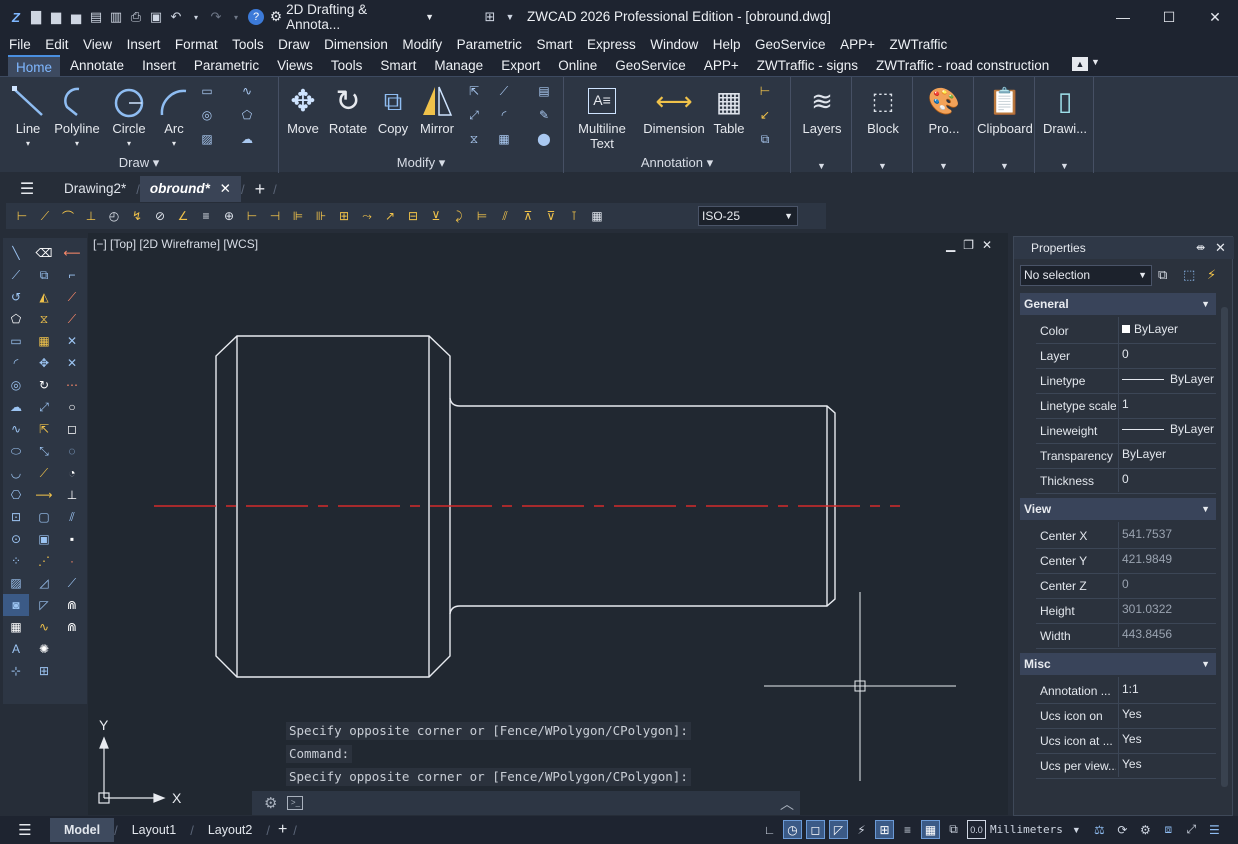 The width and height of the screenshot is (1238, 844). I want to click on property-row: Center Y 421.9849, so click(1126, 560).